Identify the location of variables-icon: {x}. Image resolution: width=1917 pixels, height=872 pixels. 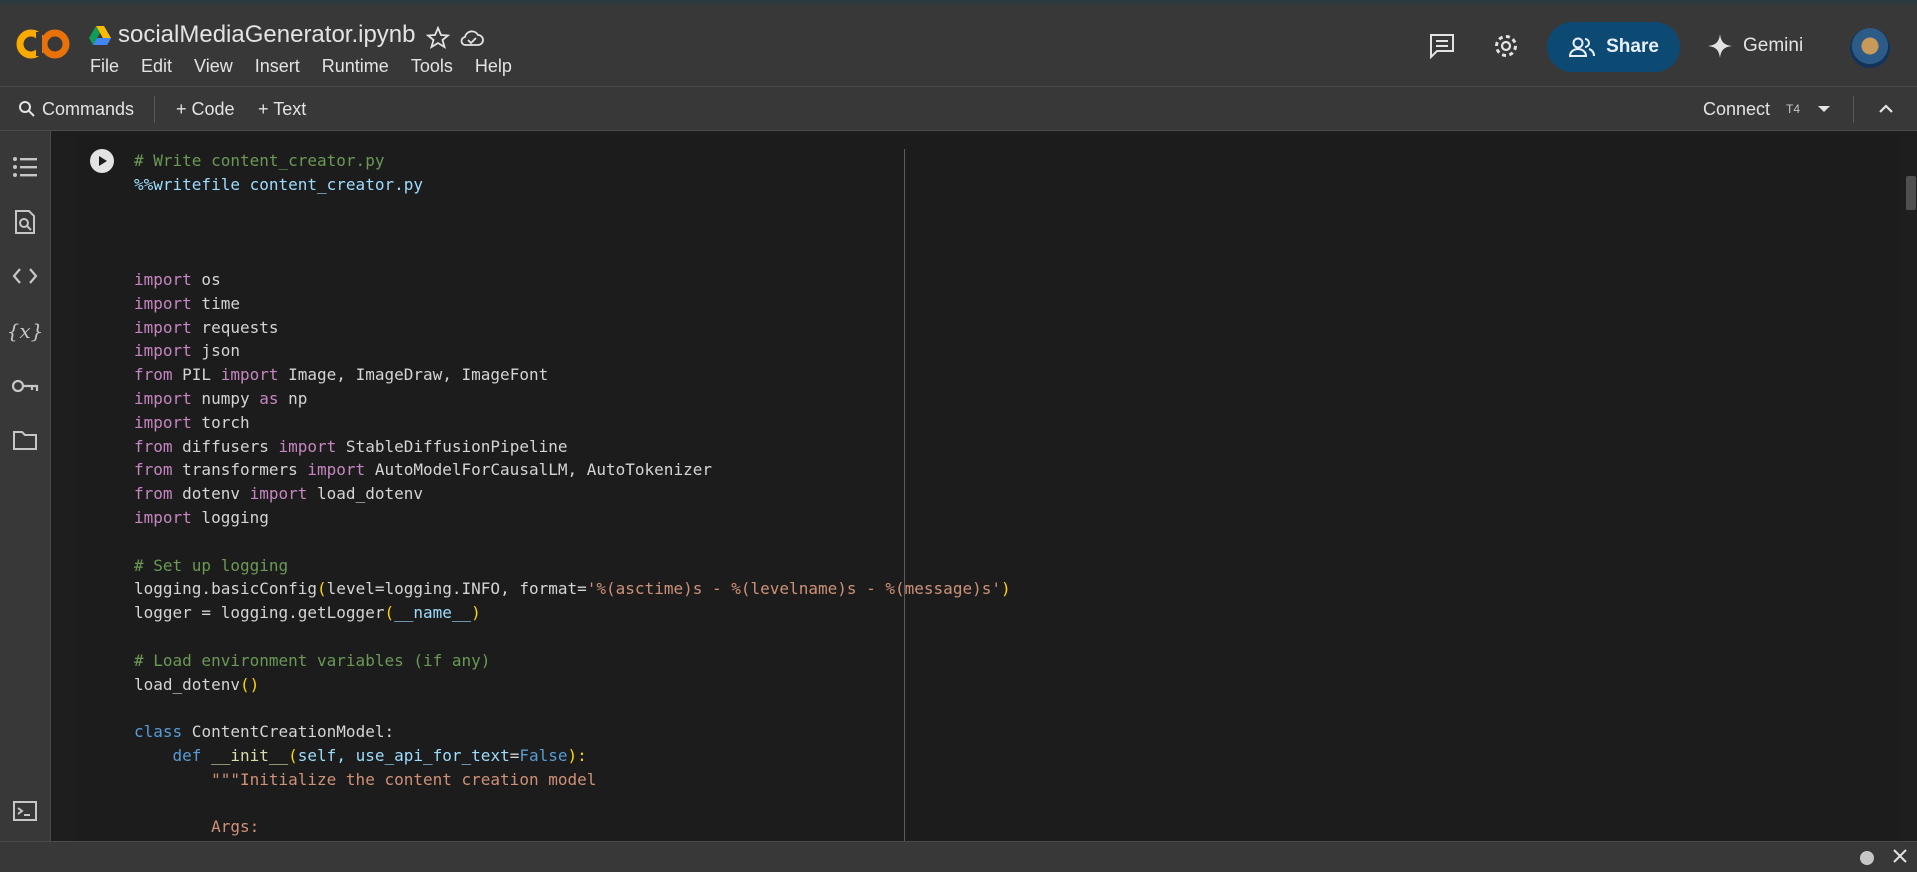
(25, 331).